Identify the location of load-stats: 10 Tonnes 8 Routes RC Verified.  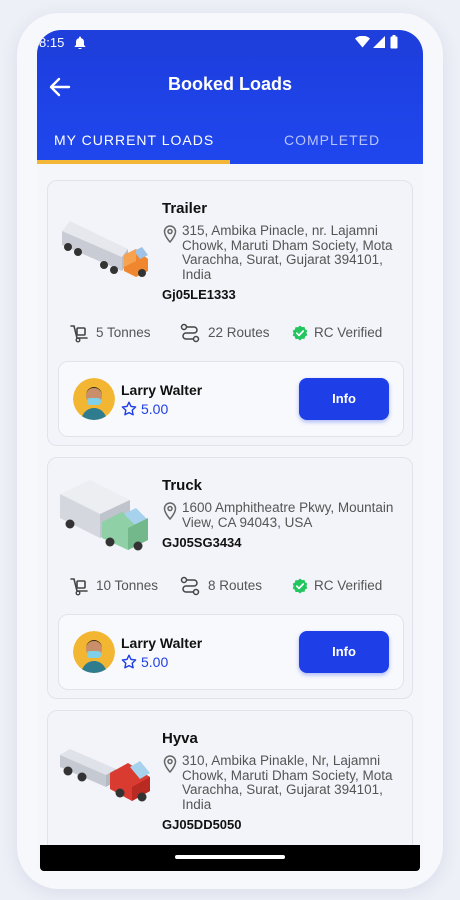
(230, 587).